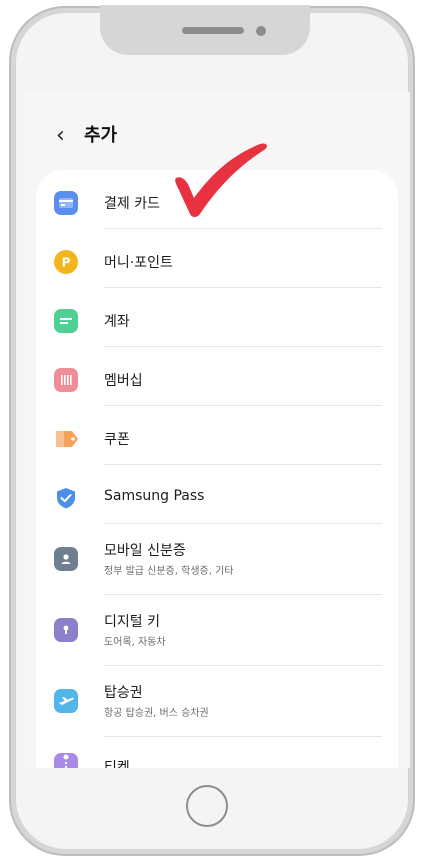 This screenshot has width=423, height=862. Describe the element at coordinates (60, 136) in the screenshot. I see `chevron-left-icon: ‹` at that location.